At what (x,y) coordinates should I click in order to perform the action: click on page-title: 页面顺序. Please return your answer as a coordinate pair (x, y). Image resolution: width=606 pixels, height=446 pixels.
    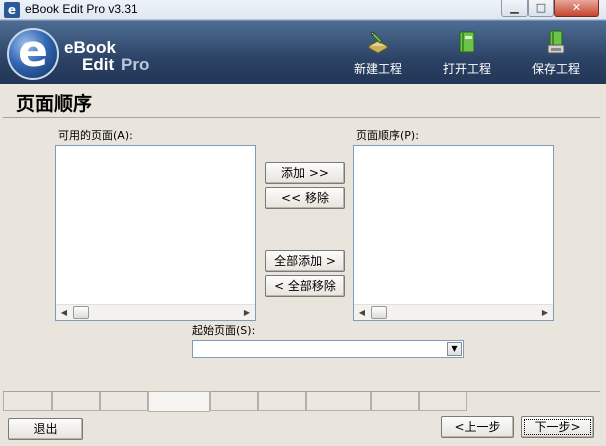
    Looking at the image, I should click on (54, 104).